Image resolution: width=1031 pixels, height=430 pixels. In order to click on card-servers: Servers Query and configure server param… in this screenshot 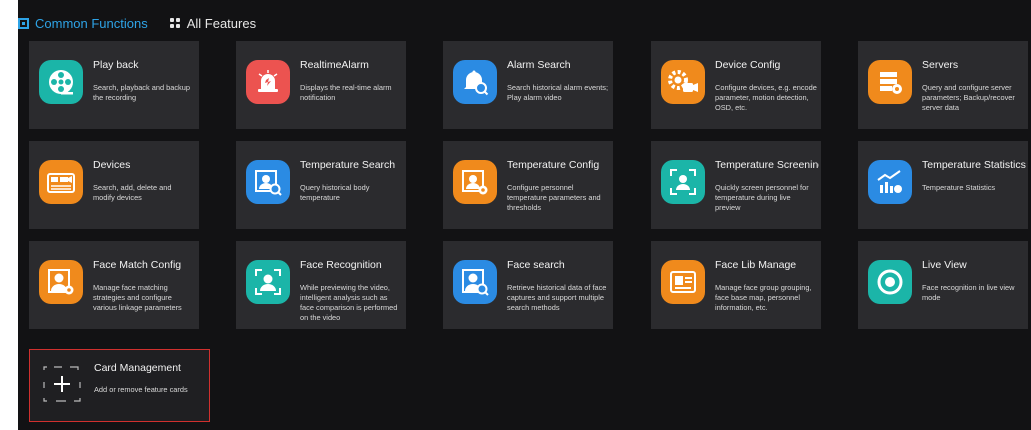, I will do `click(943, 85)`.